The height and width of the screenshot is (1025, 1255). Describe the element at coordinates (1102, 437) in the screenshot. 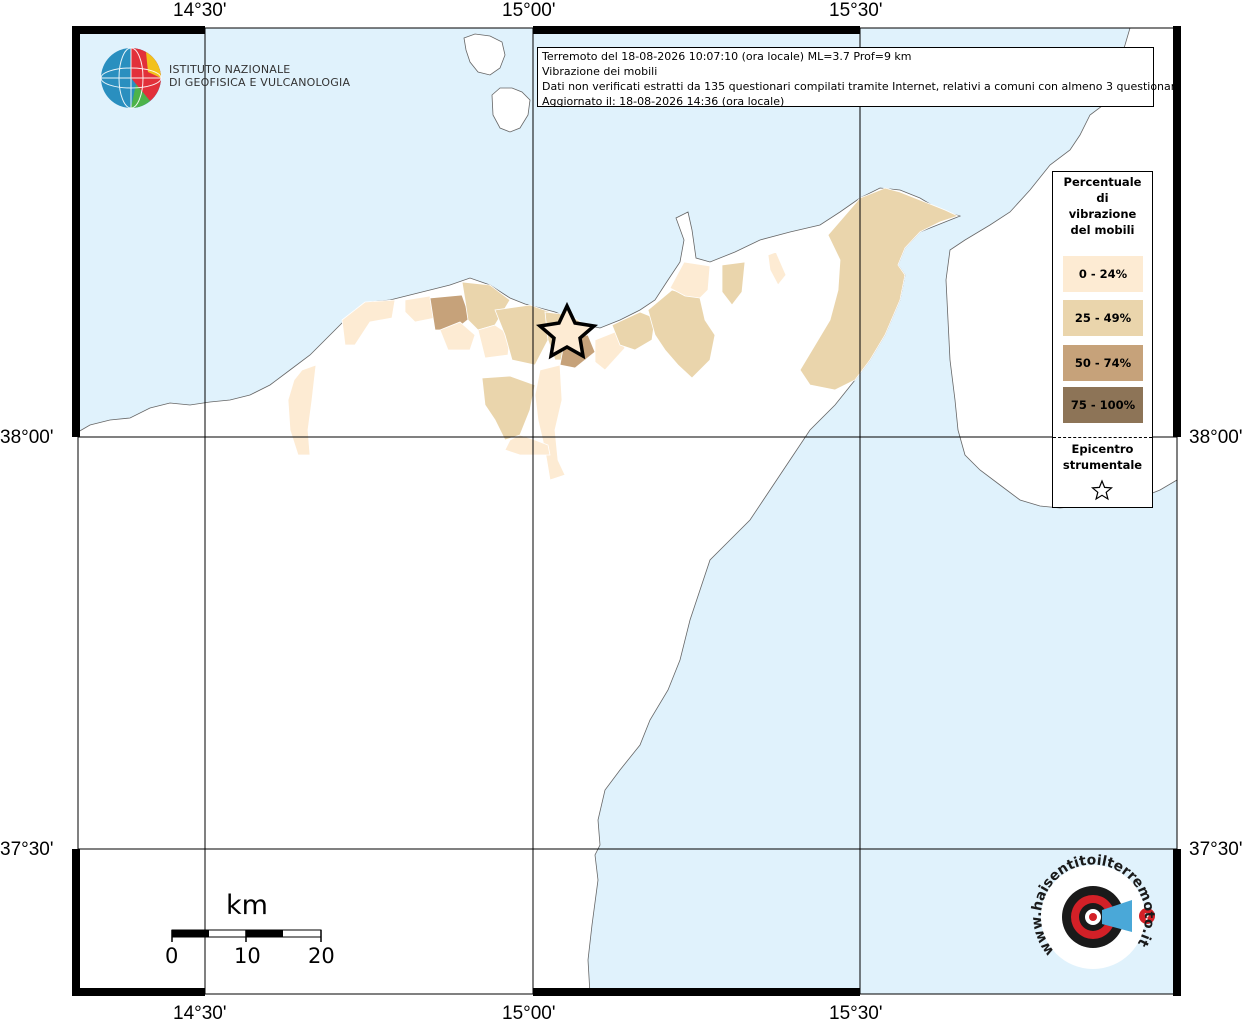

I see `legend-separator` at that location.